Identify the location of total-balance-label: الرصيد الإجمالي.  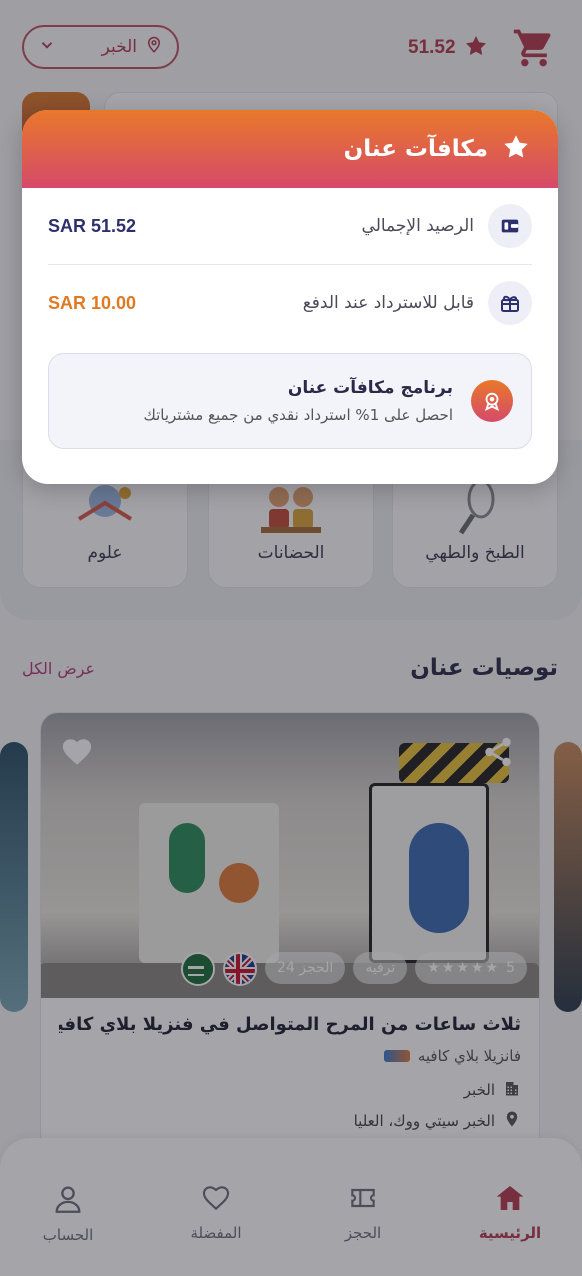
(417, 226).